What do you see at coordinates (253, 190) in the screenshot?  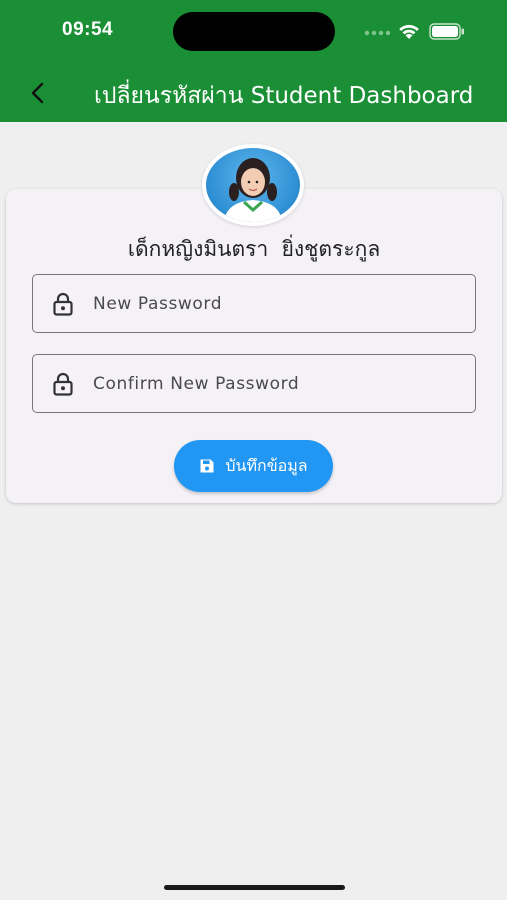 I see `student-portrait-image` at bounding box center [253, 190].